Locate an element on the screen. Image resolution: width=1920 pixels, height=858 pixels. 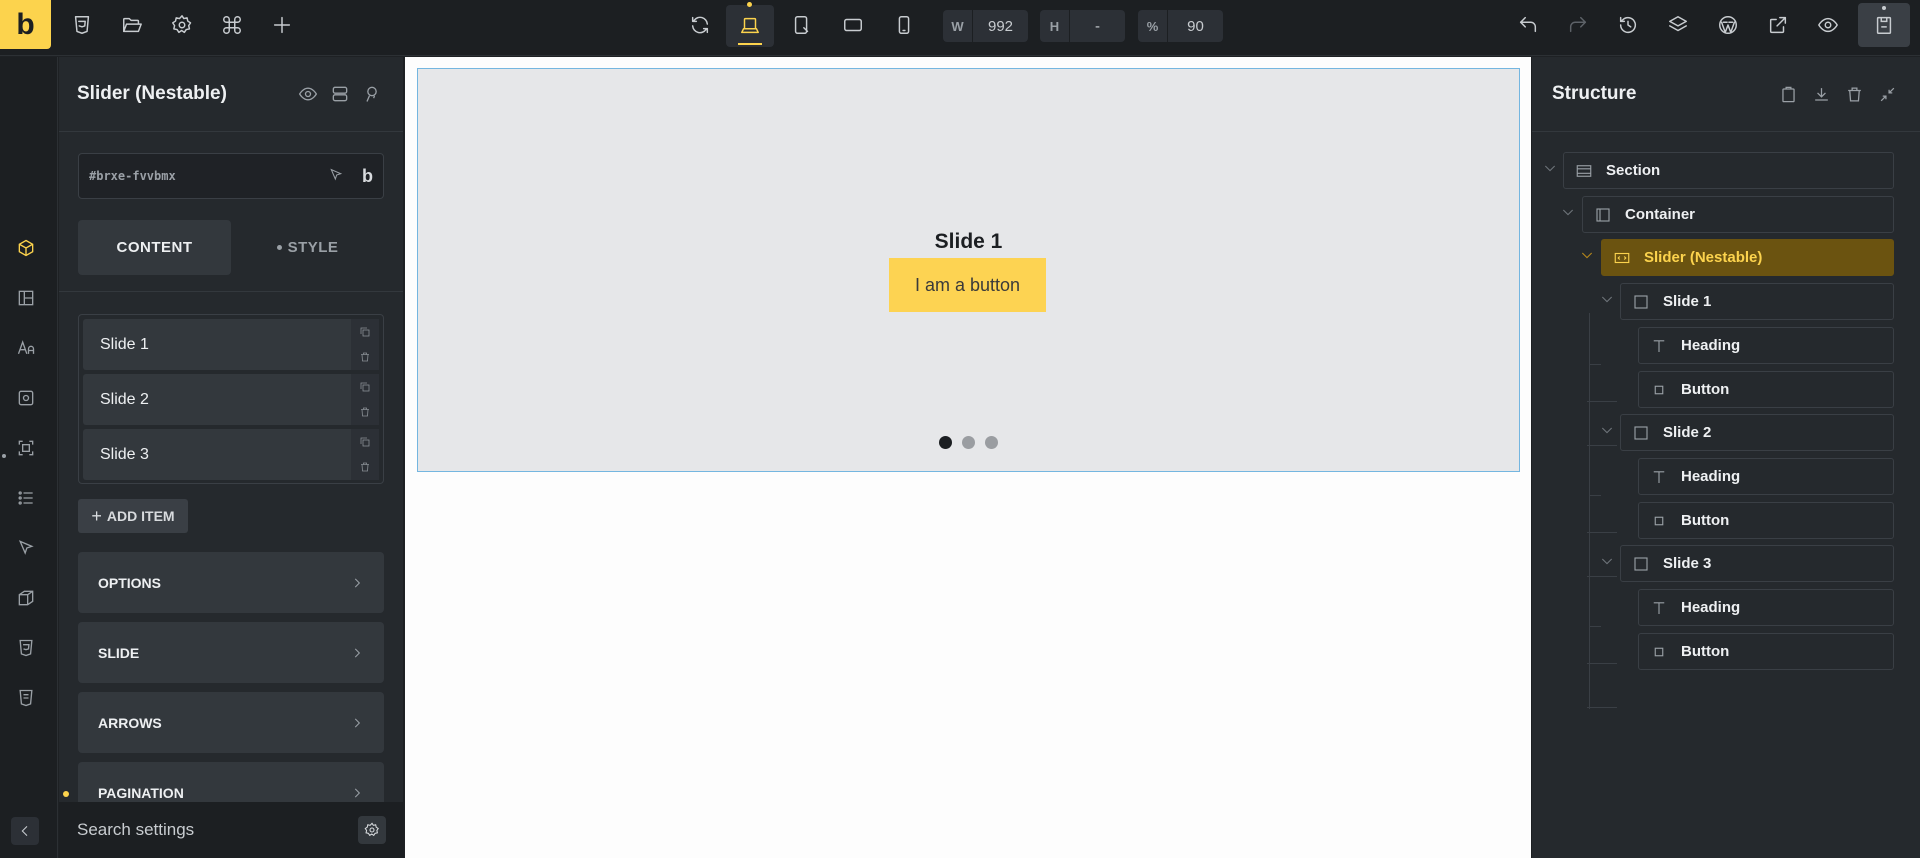
layers-icon is located at coordinates (1678, 25).